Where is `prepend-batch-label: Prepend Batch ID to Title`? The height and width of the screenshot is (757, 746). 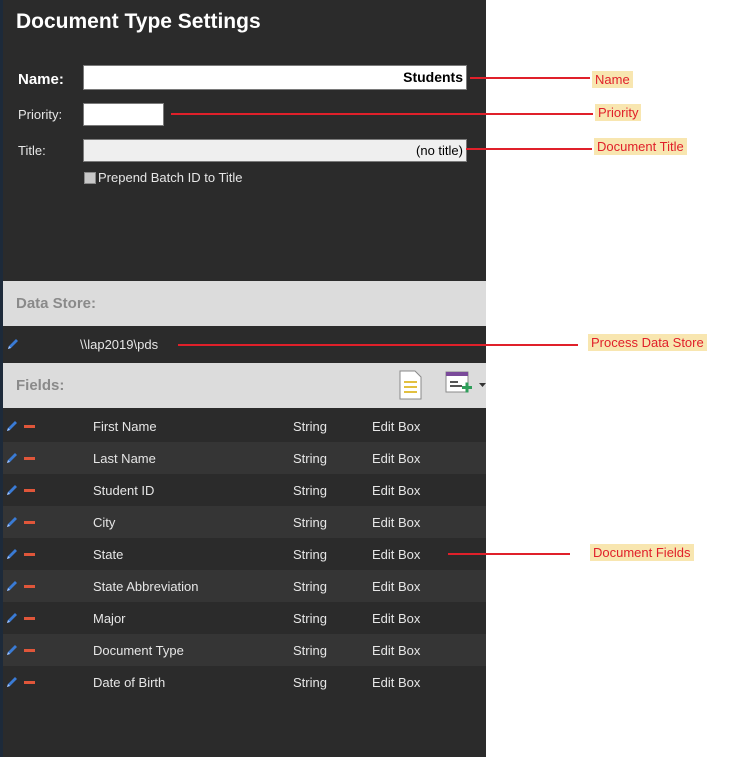 prepend-batch-label: Prepend Batch ID to Title is located at coordinates (170, 177).